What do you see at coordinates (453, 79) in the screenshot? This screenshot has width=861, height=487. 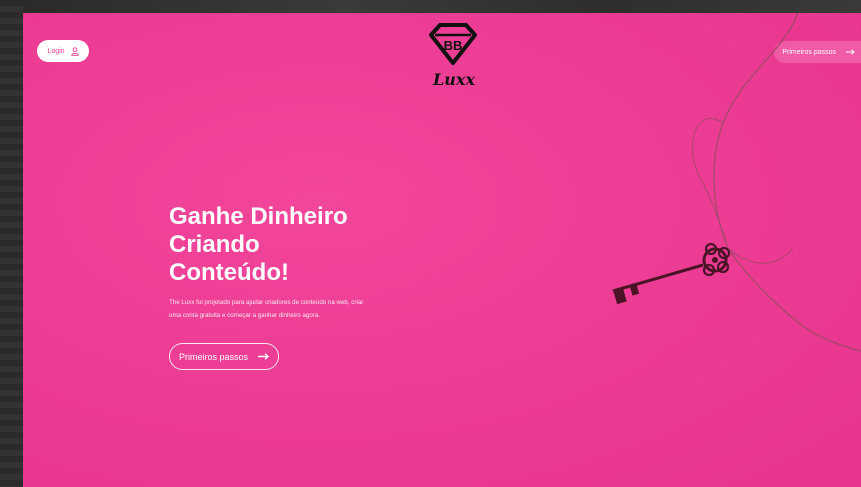 I see `logo-wordmark: Luxx` at bounding box center [453, 79].